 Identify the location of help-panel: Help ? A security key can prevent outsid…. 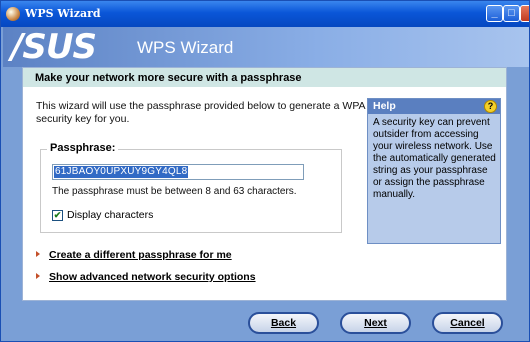
(434, 171).